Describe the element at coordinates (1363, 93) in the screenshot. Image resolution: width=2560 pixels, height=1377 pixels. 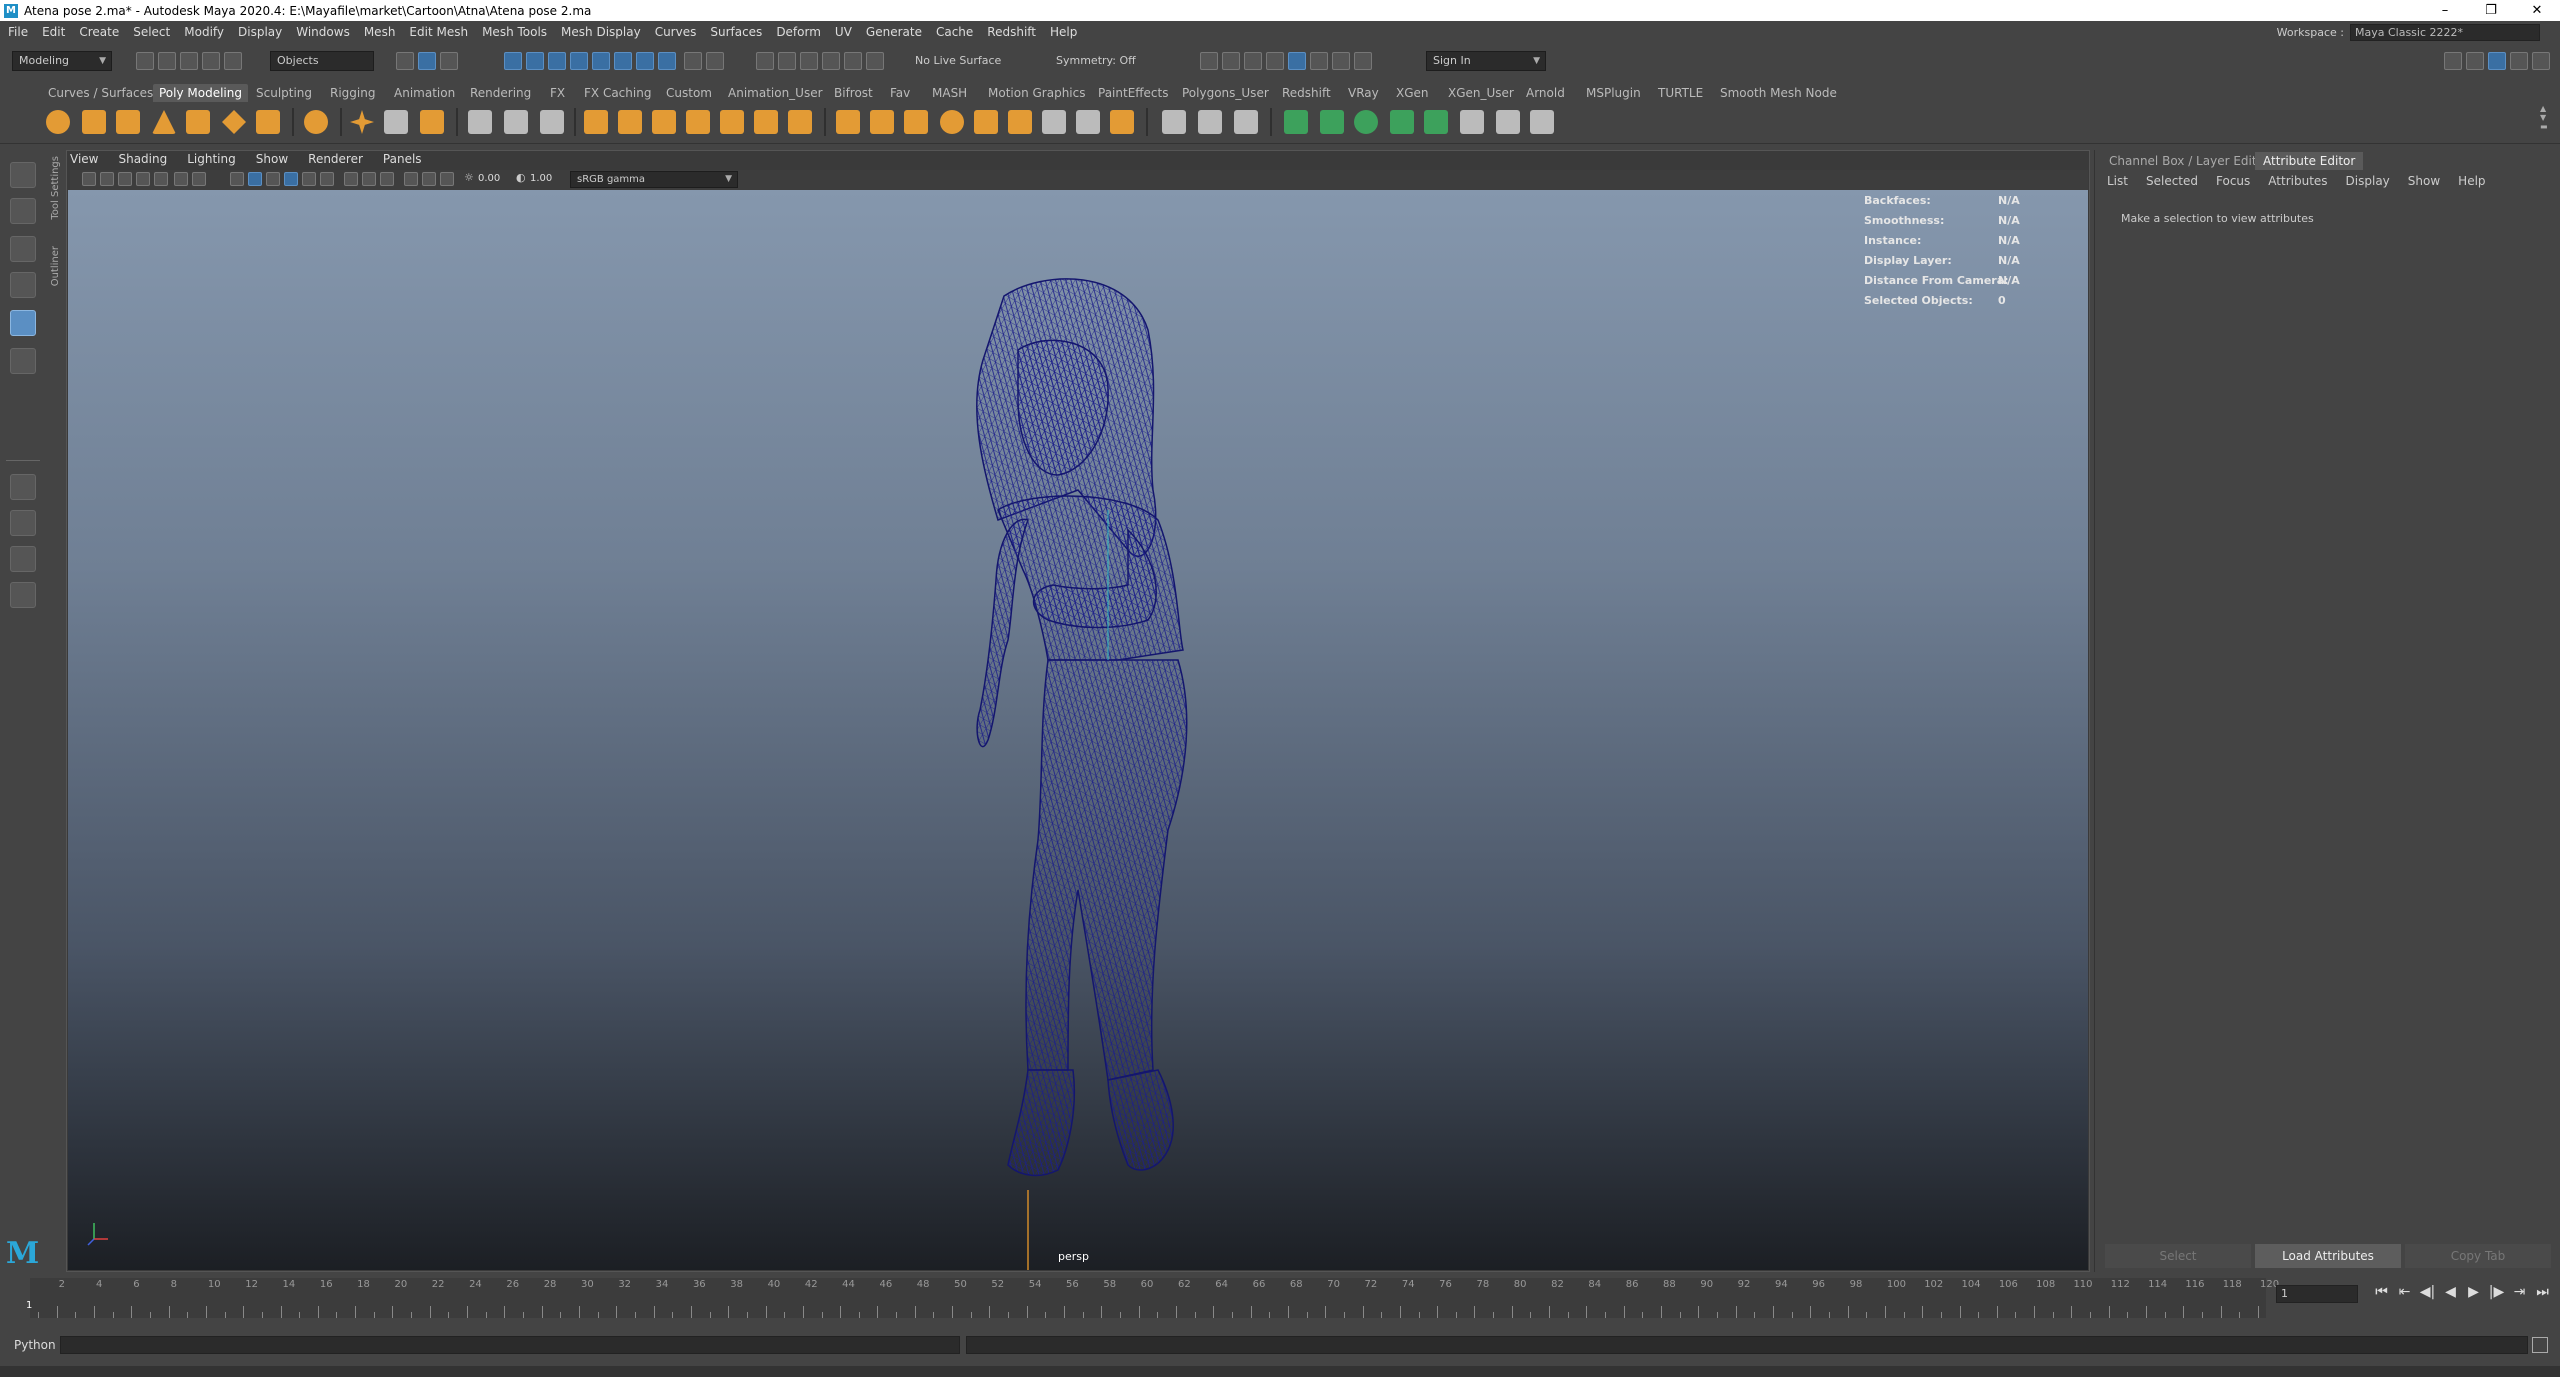
I see `shelf-tab-vray: VRay` at that location.